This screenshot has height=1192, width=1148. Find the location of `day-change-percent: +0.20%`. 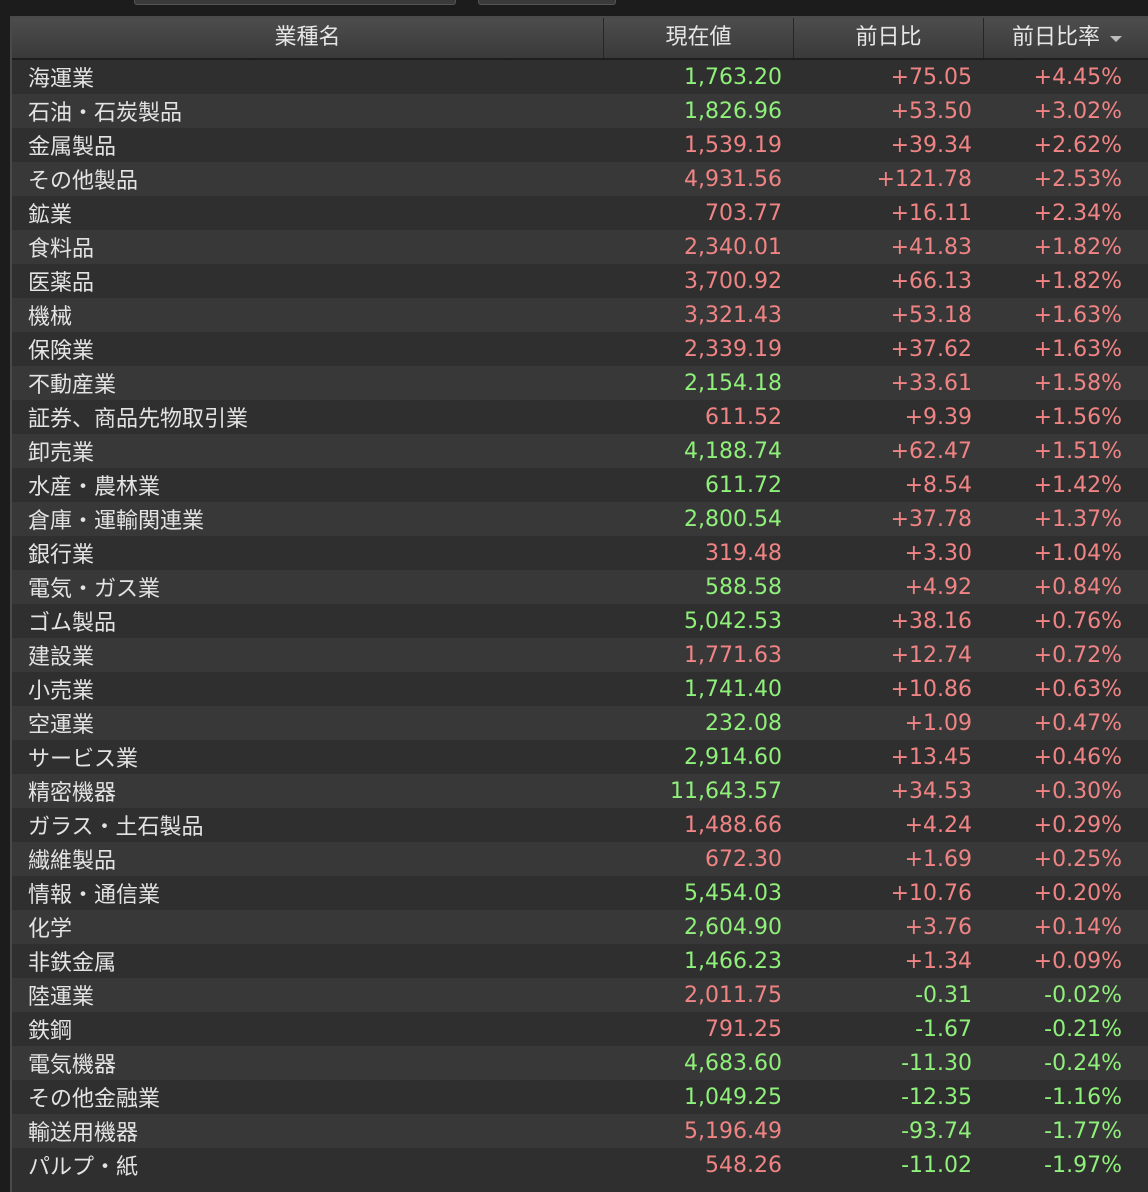

day-change-percent: +0.20% is located at coordinates (1077, 893).